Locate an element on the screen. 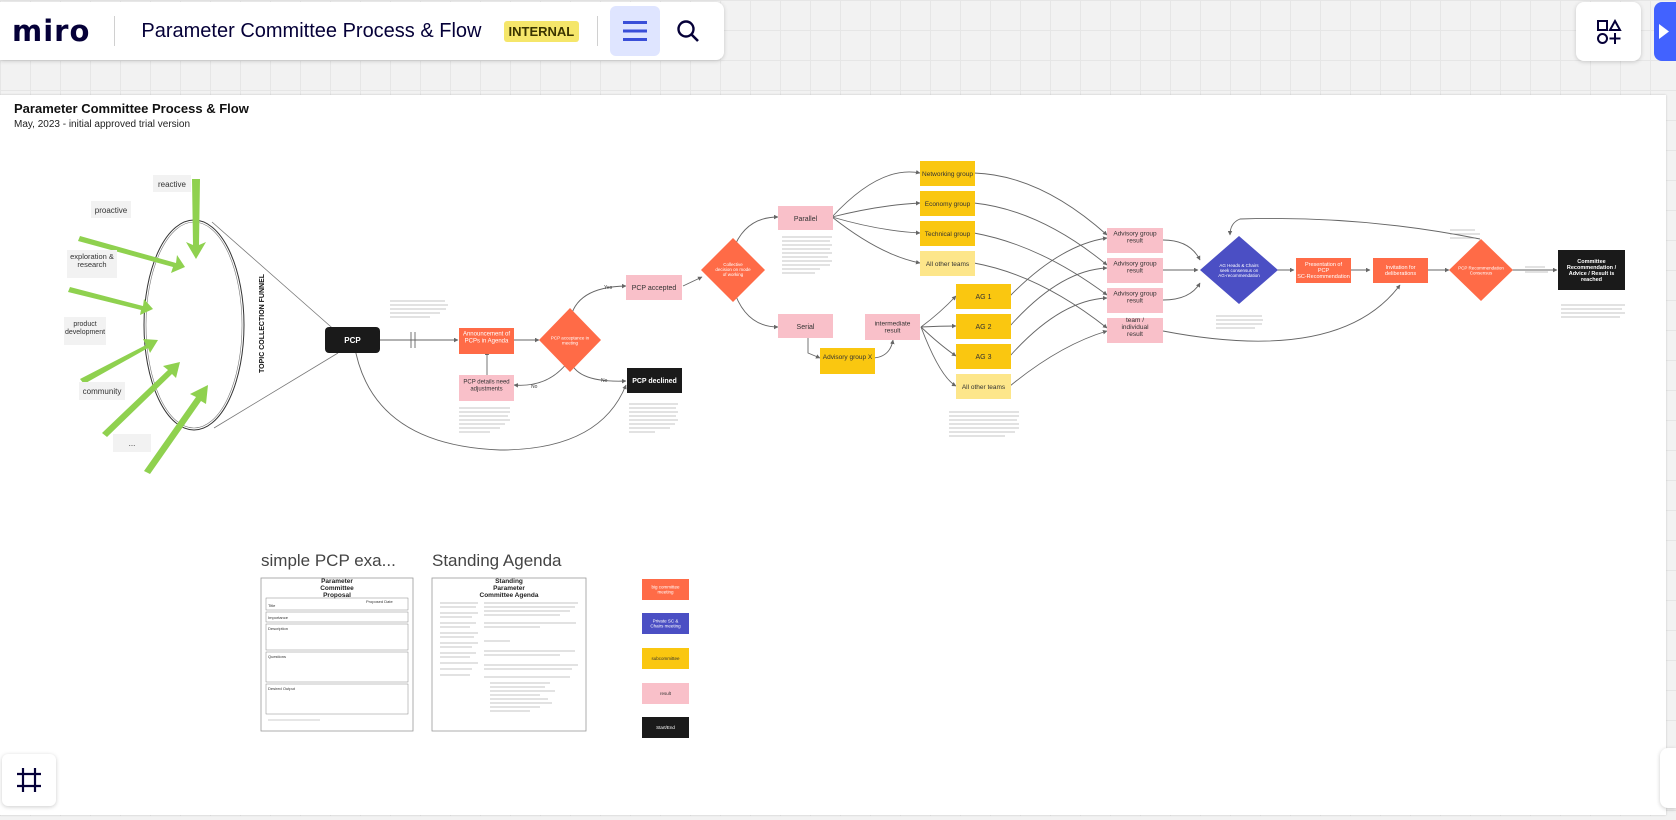 Image resolution: width=1676 pixels, height=820 pixels. svg-text: AG 2 is located at coordinates (984, 327).